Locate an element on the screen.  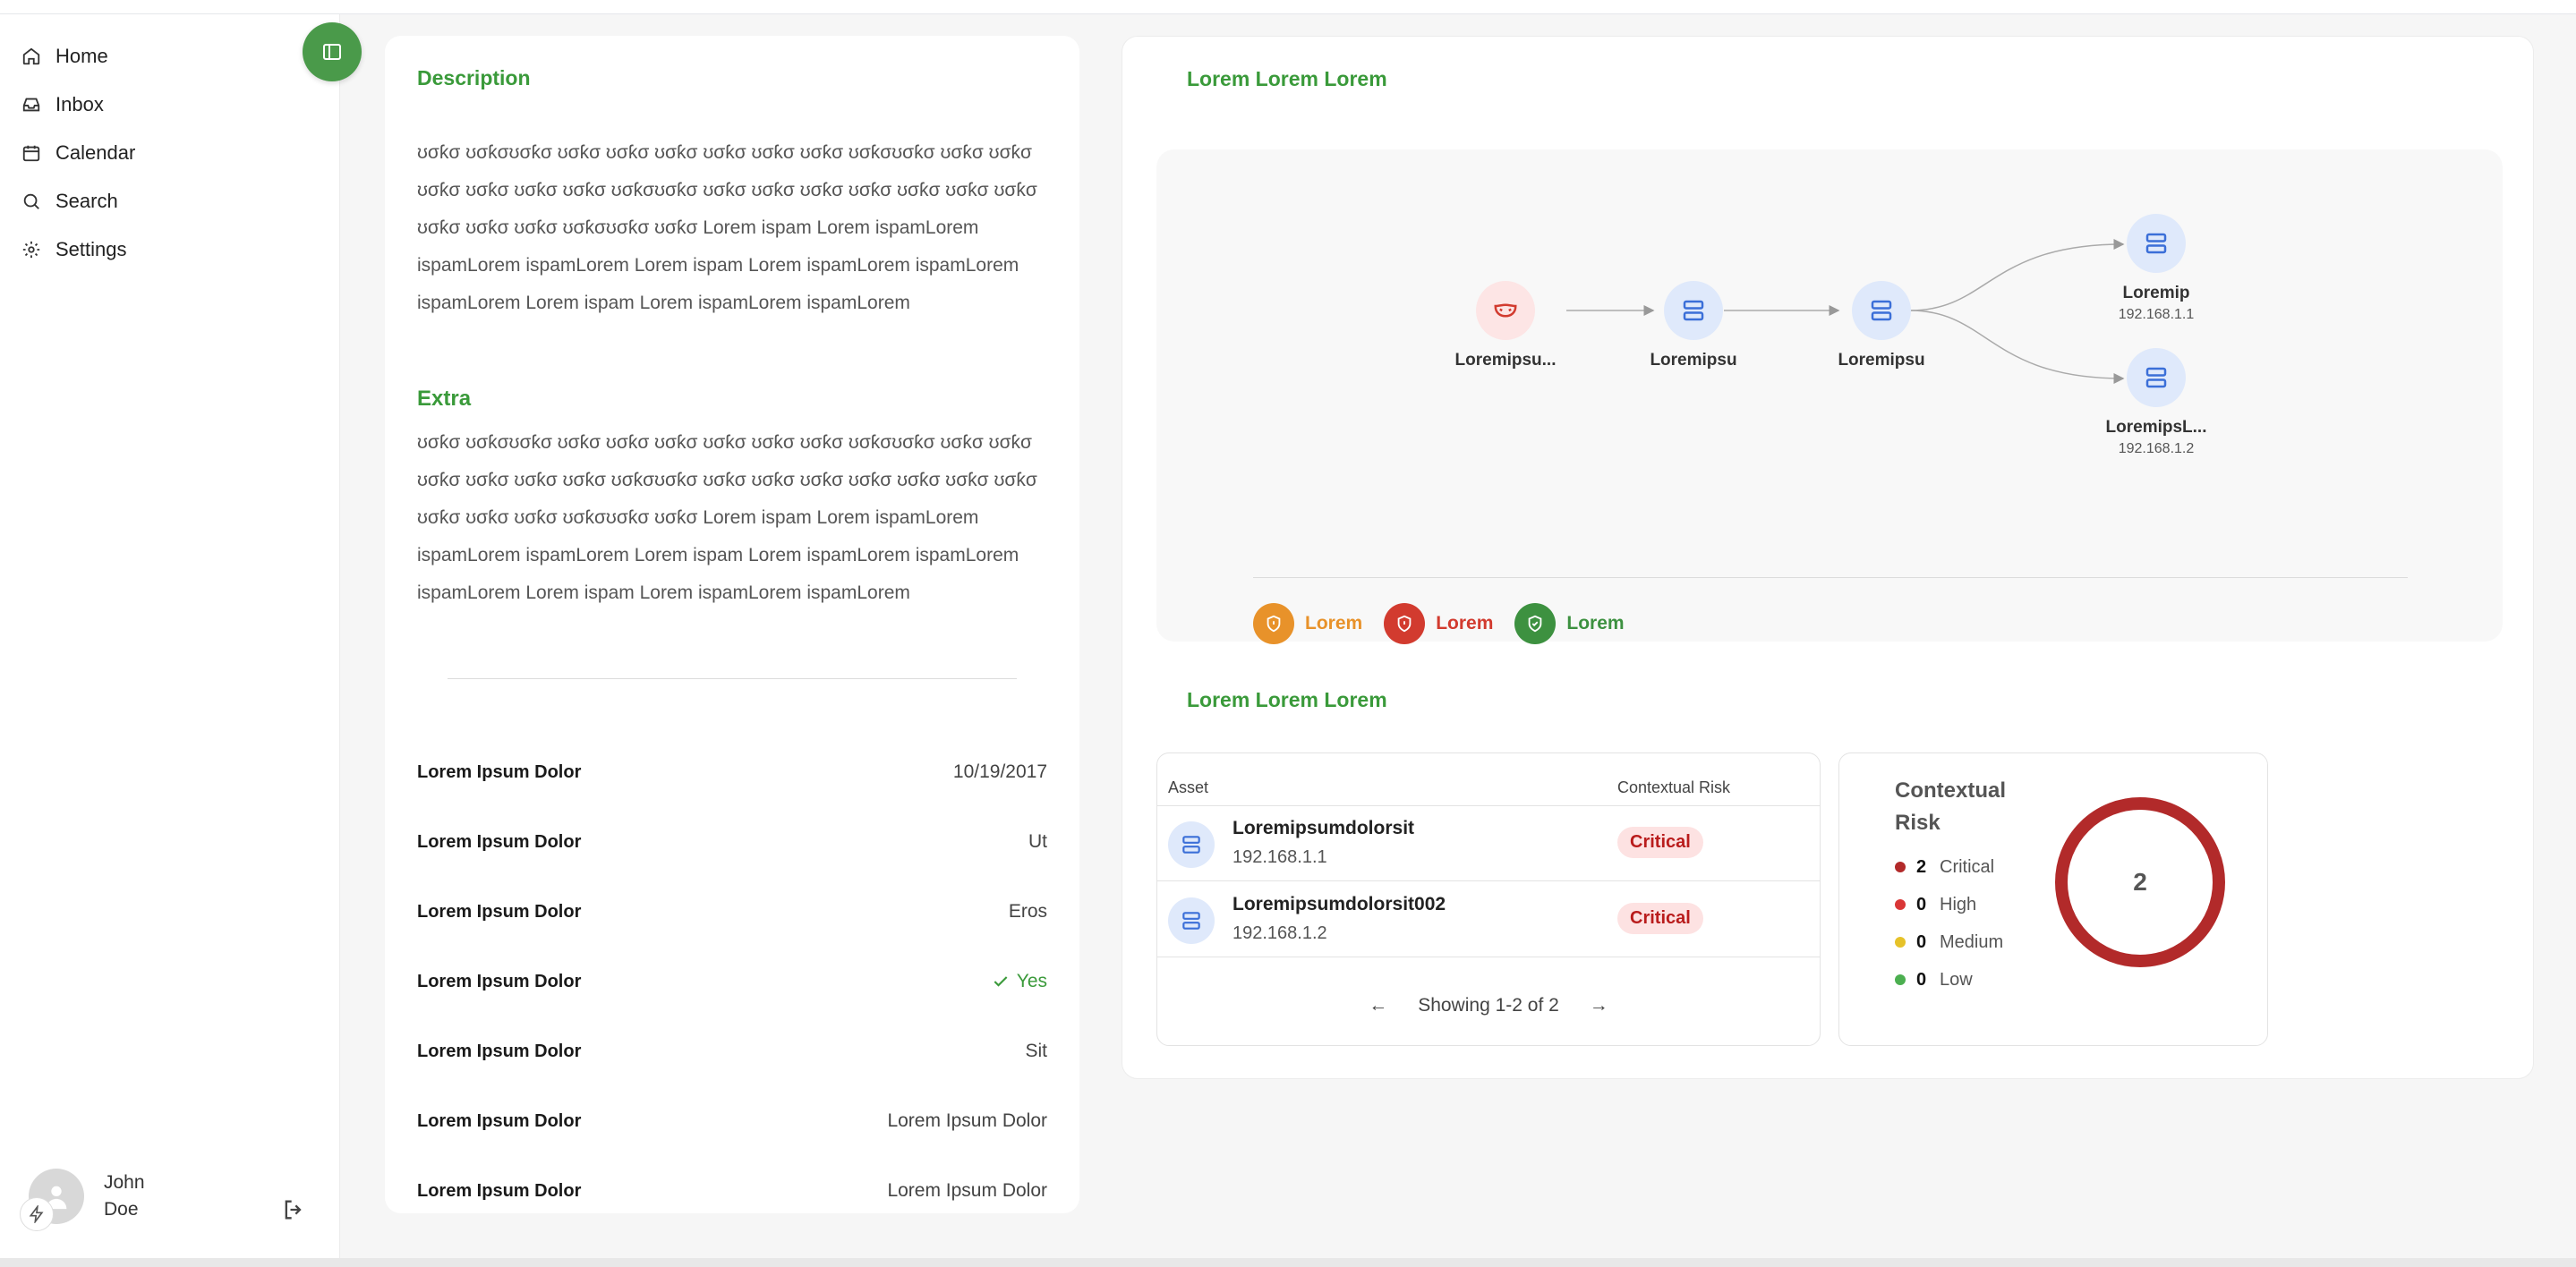
column-header-risk: Contextual Risk is located at coordinates (1673, 787).